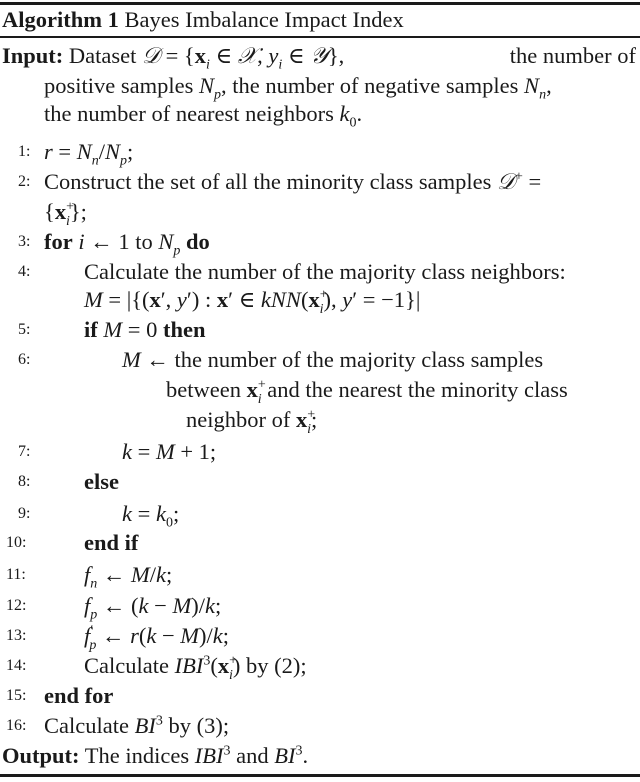 The height and width of the screenshot is (782, 640). I want to click on step-number: 2:, so click(24, 181).